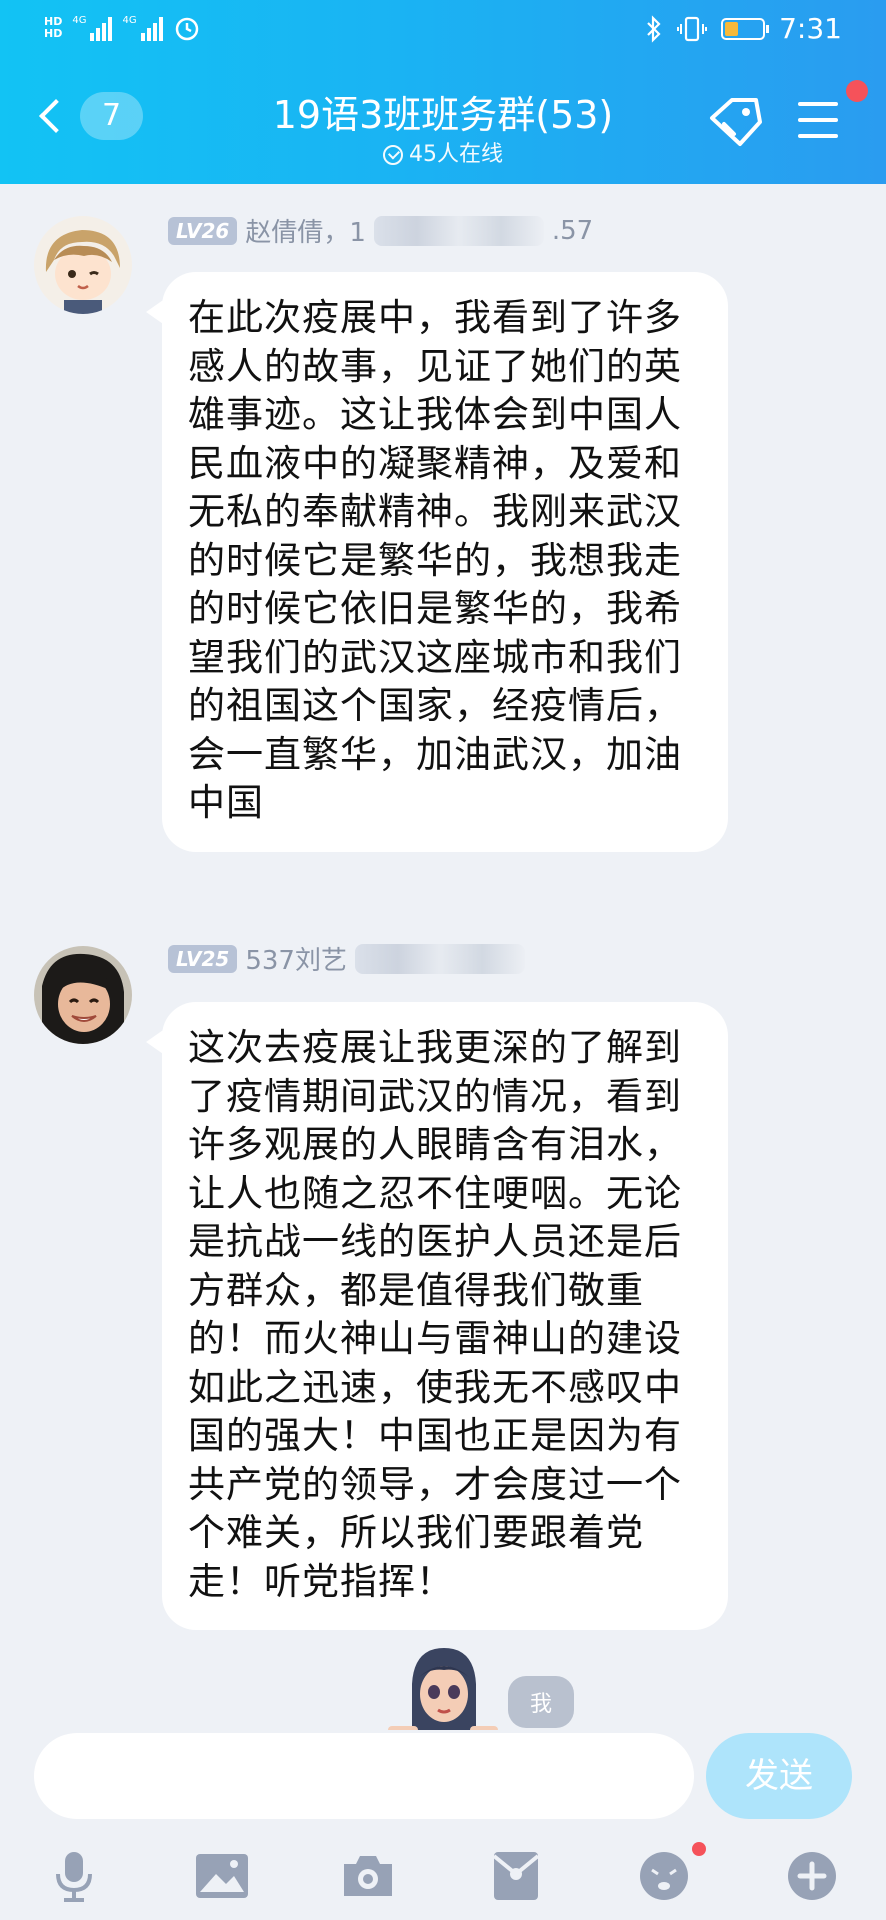 The image size is (886, 1920). What do you see at coordinates (79, 20) in the screenshot?
I see `network-label: 4G` at bounding box center [79, 20].